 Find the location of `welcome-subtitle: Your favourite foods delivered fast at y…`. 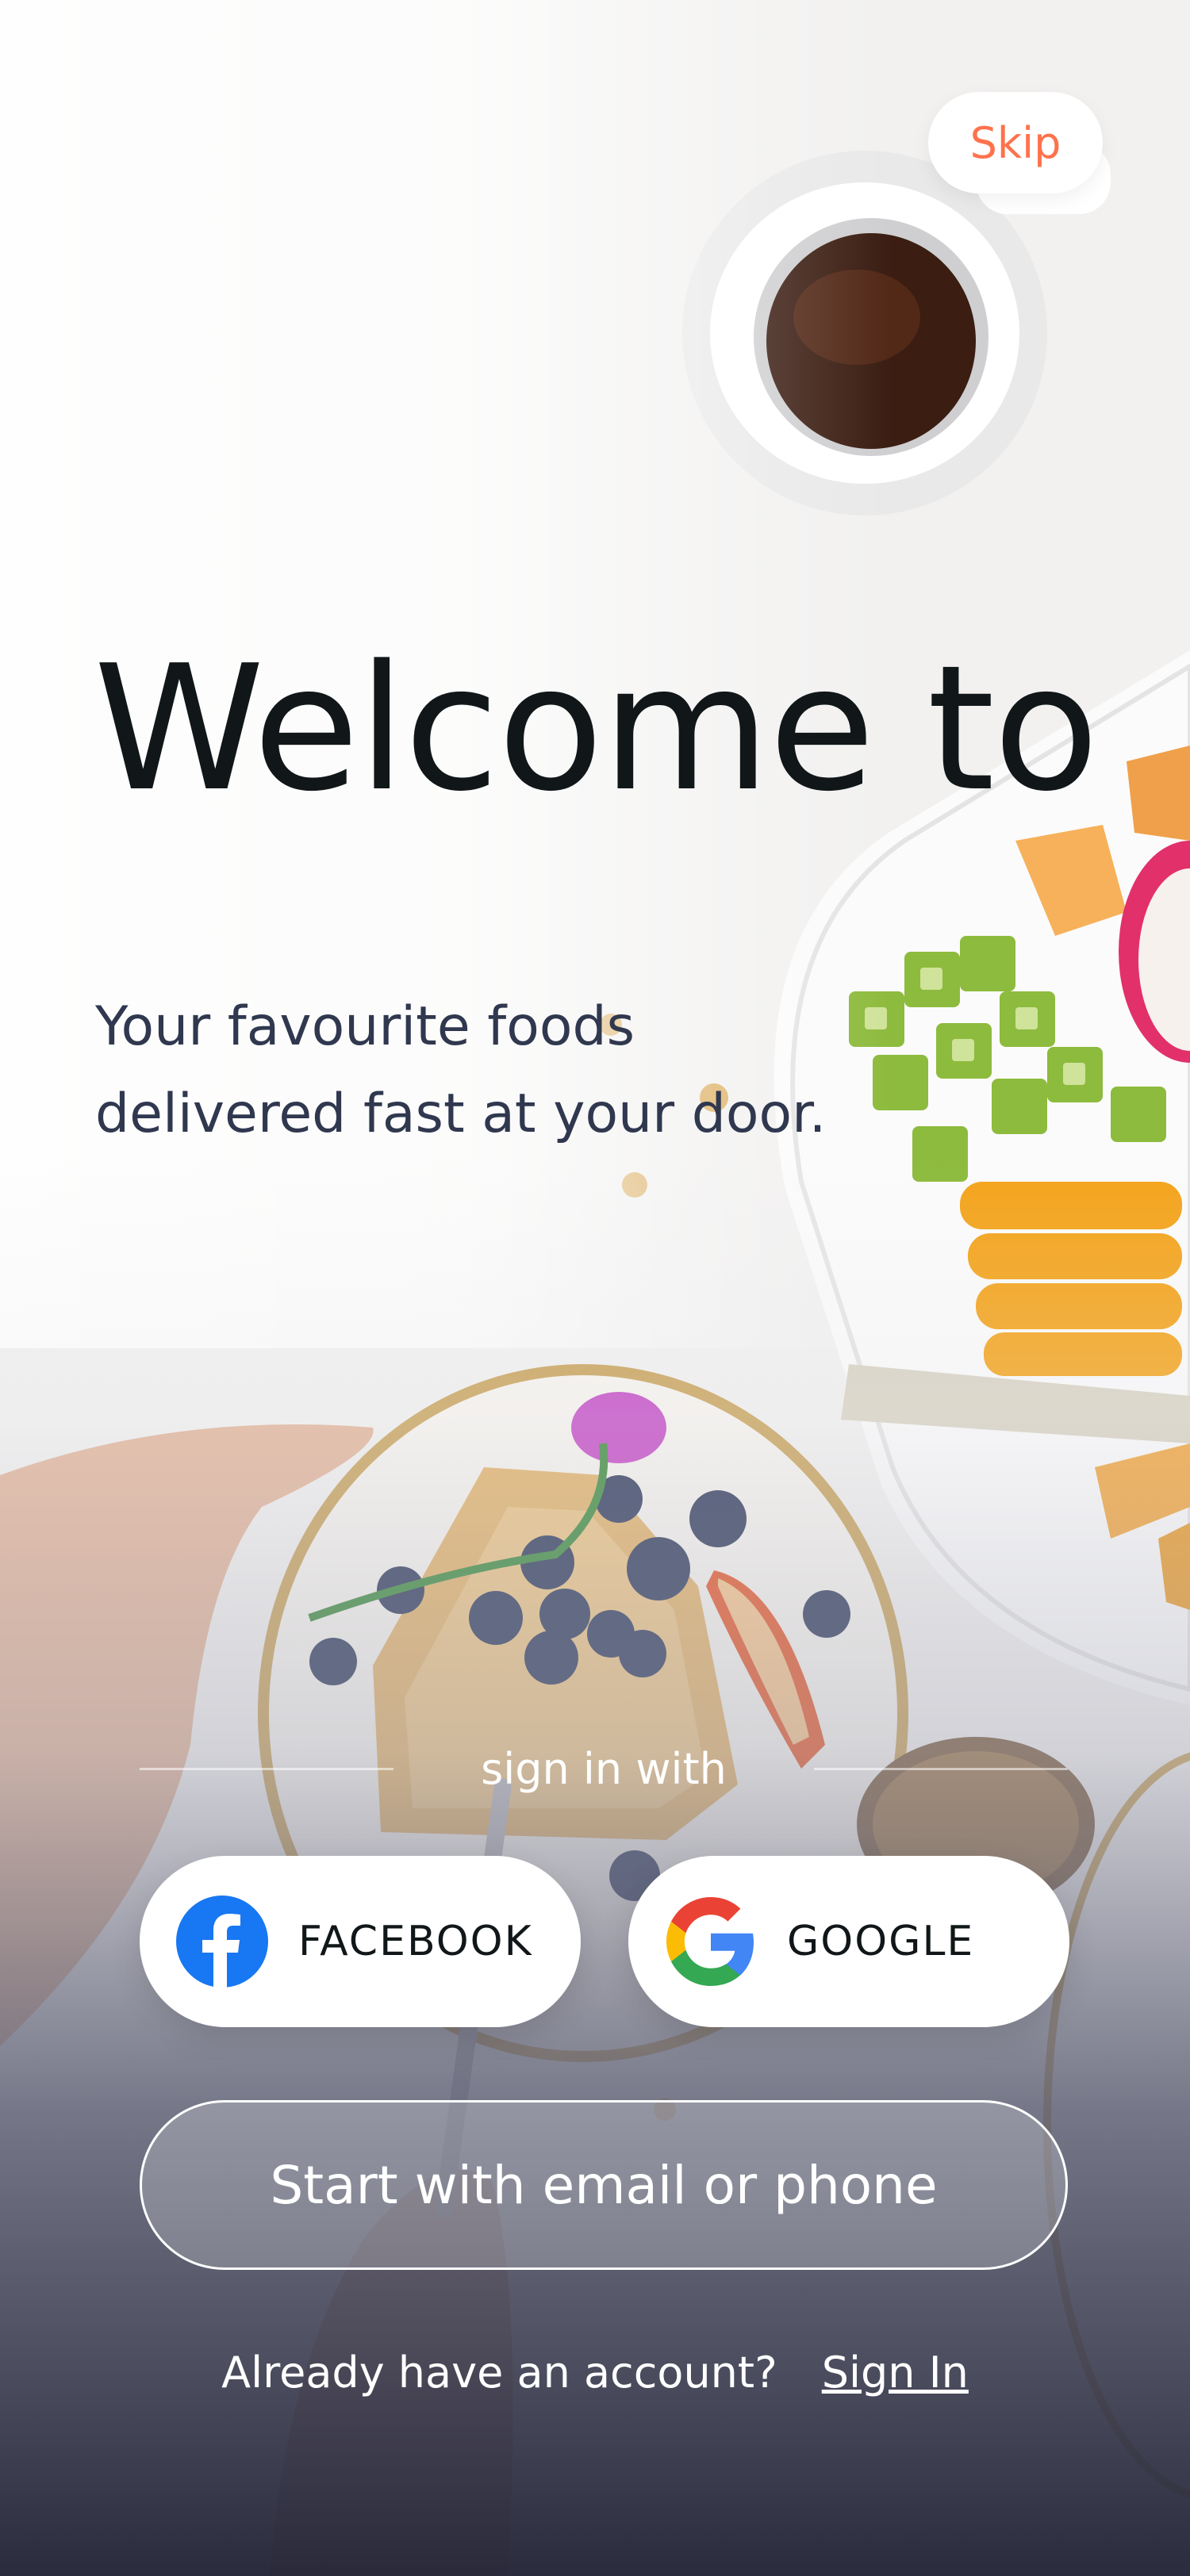

welcome-subtitle: Your favourite foods delivered fast at y… is located at coordinates (461, 1070).